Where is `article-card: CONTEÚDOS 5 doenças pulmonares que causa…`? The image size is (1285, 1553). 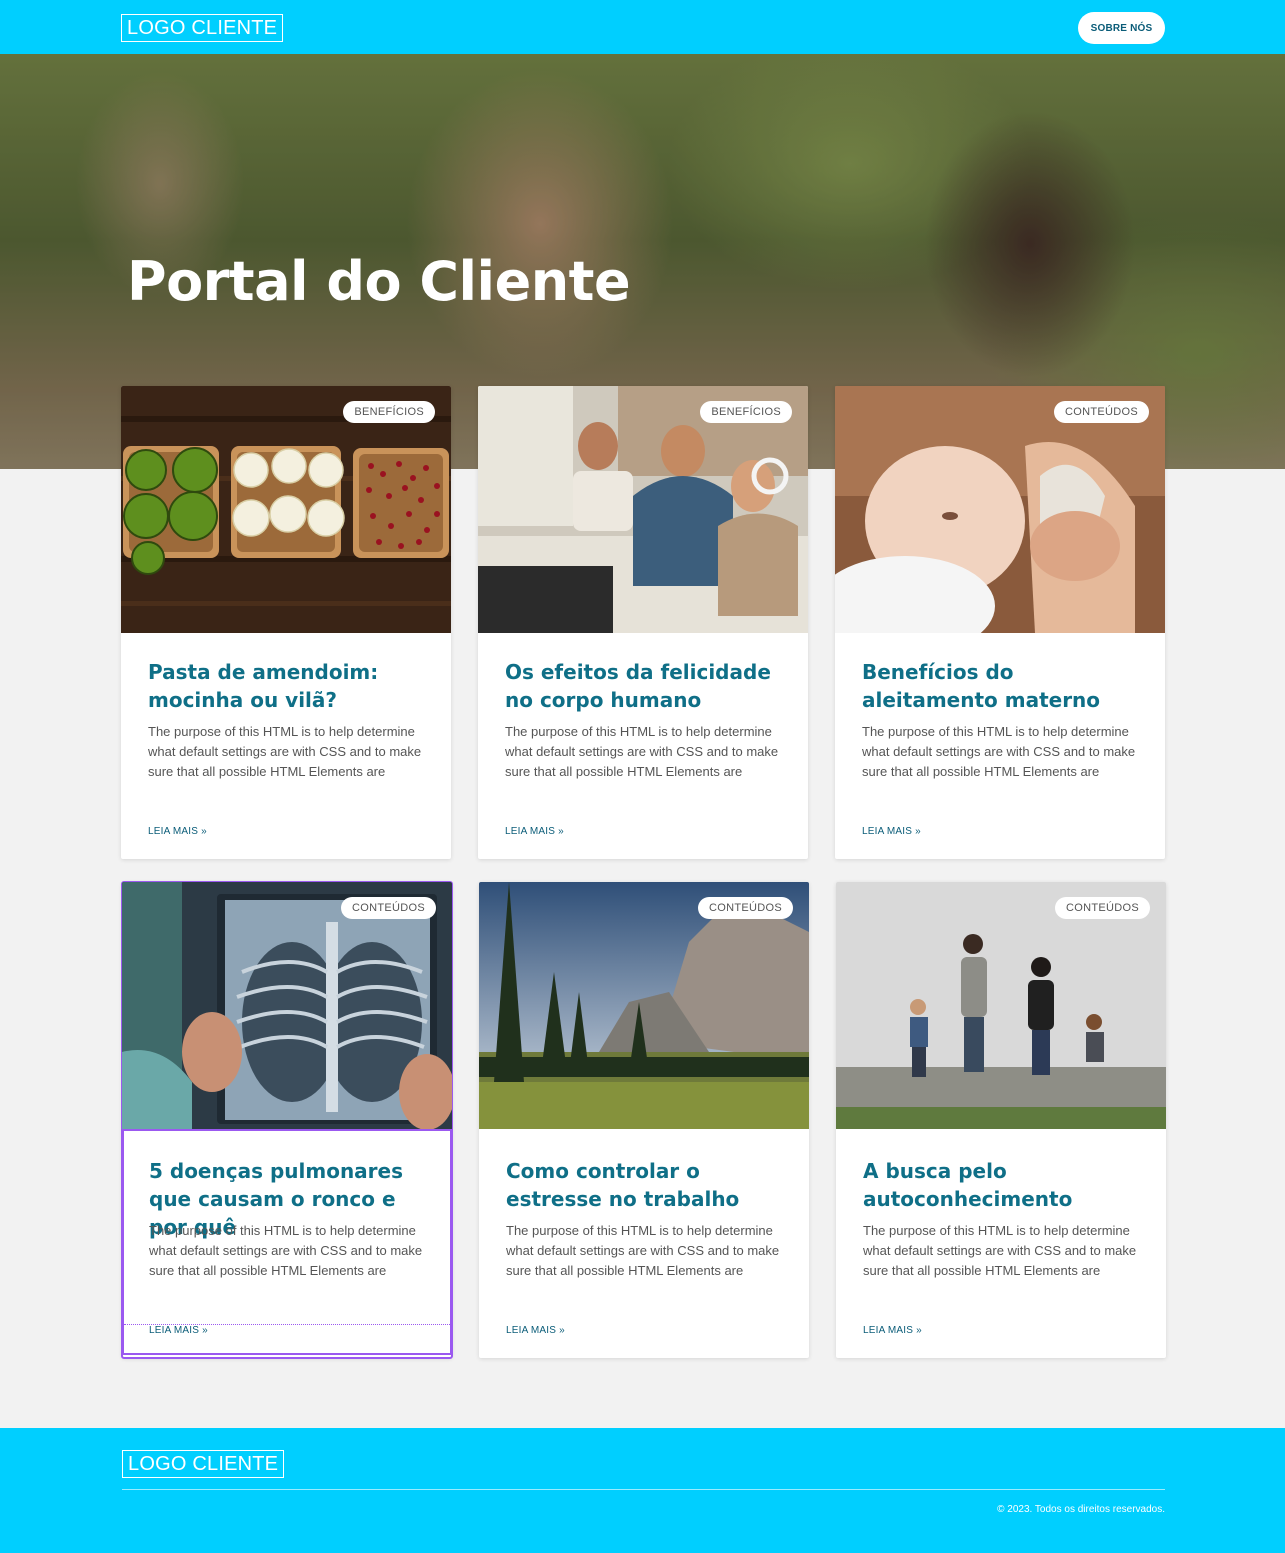 article-card: CONTEÚDOS 5 doenças pulmonares que causa… is located at coordinates (287, 1120).